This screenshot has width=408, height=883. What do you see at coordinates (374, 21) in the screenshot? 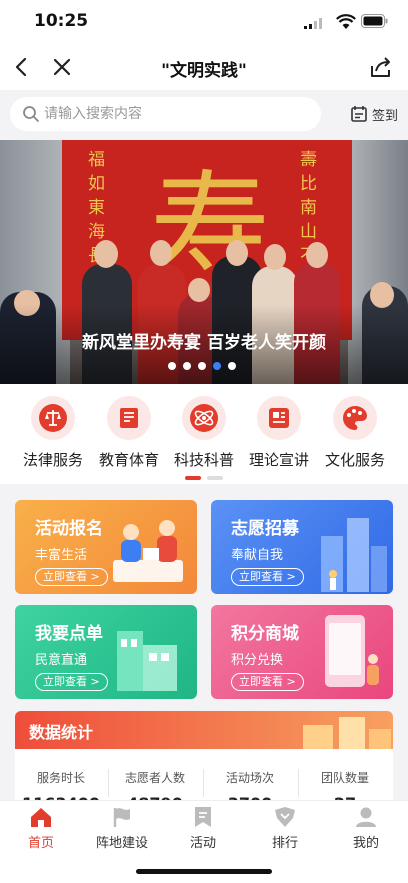
I see `battery-icon` at bounding box center [374, 21].